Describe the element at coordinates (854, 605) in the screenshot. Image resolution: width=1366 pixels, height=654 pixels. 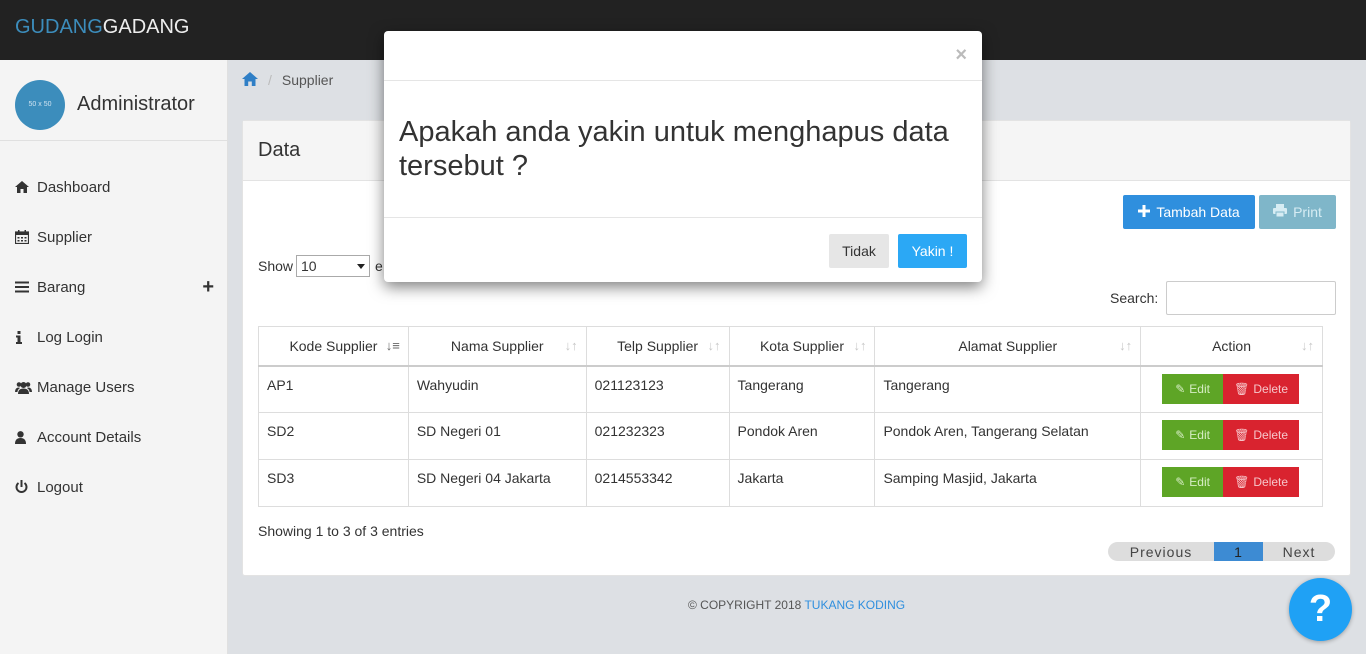
I see `footer-link: TUKANG KODING` at that location.